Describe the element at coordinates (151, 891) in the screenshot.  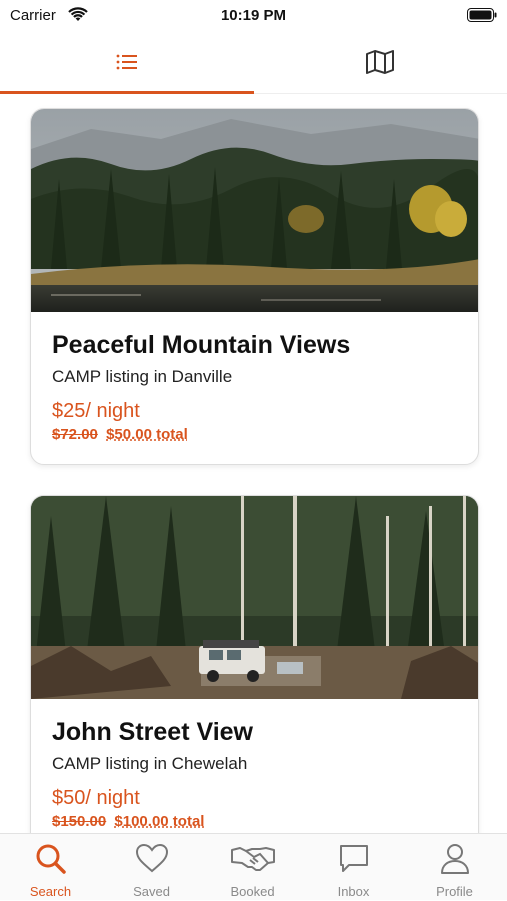
I see `nav-label: Saved` at that location.